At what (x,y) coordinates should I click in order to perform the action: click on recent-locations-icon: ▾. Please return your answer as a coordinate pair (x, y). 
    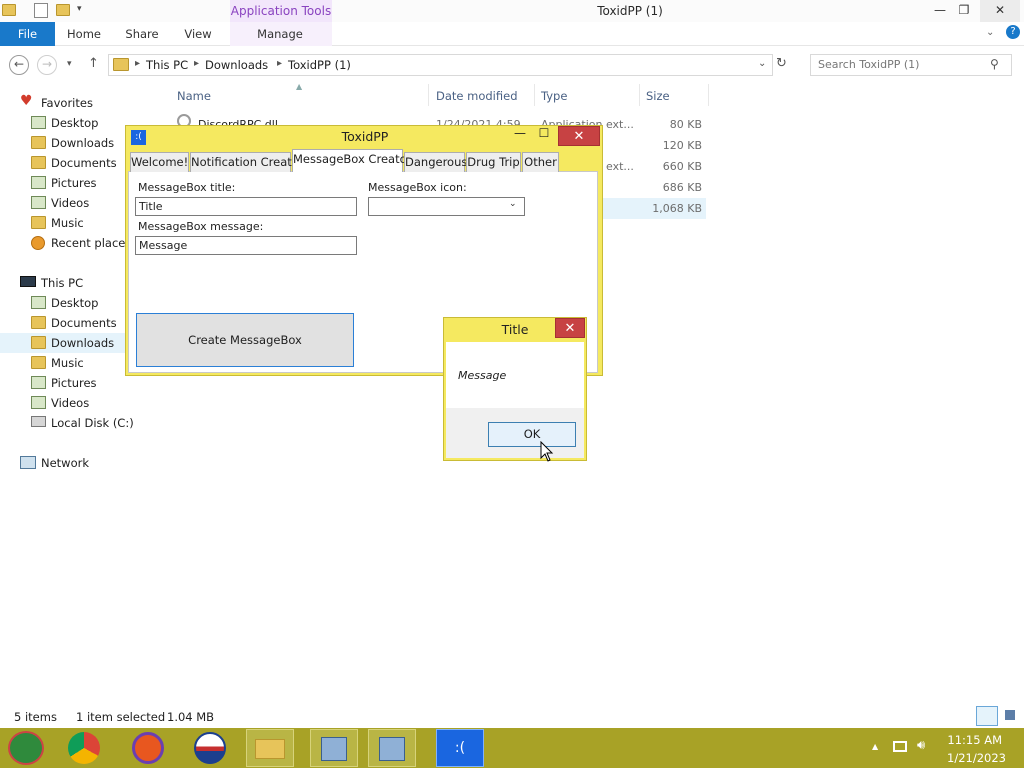
    Looking at the image, I should click on (69, 64).